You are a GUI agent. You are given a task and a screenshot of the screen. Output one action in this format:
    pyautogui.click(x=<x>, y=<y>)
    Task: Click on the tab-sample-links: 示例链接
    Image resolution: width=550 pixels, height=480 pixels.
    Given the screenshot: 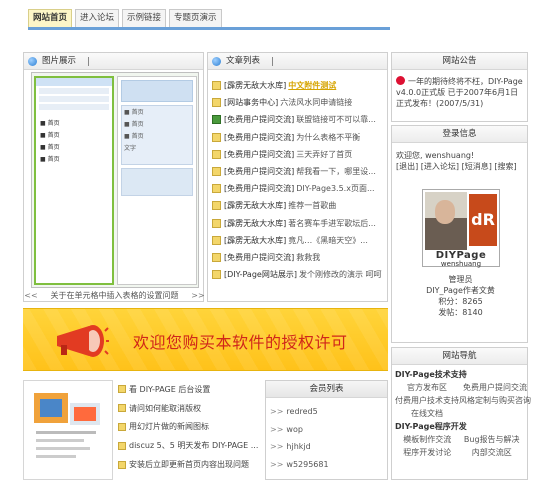 What is the action you would take?
    pyautogui.click(x=144, y=18)
    